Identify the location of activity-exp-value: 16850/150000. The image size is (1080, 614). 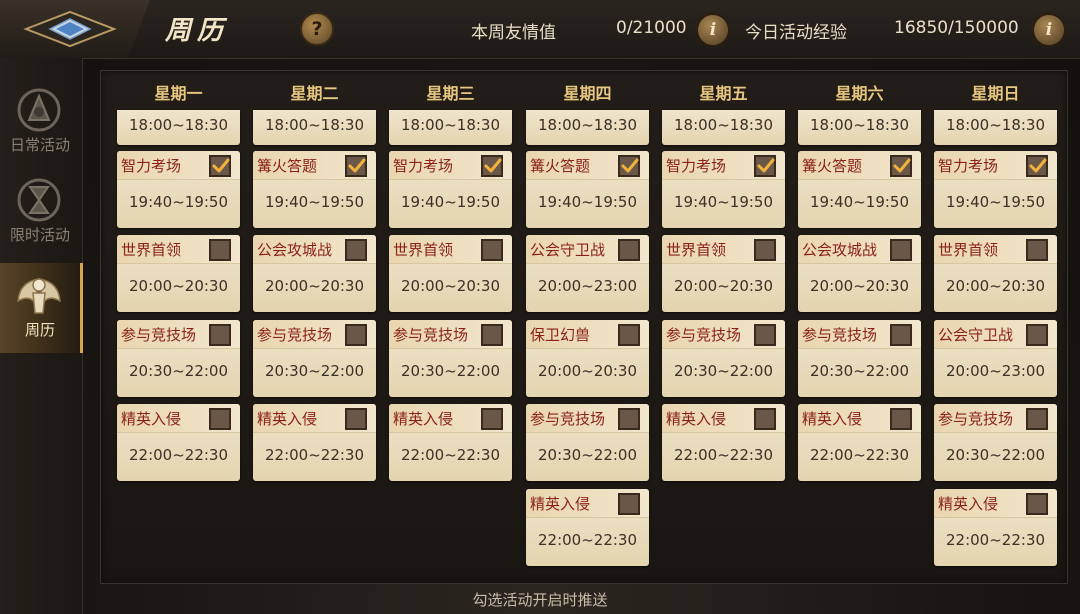
(956, 28).